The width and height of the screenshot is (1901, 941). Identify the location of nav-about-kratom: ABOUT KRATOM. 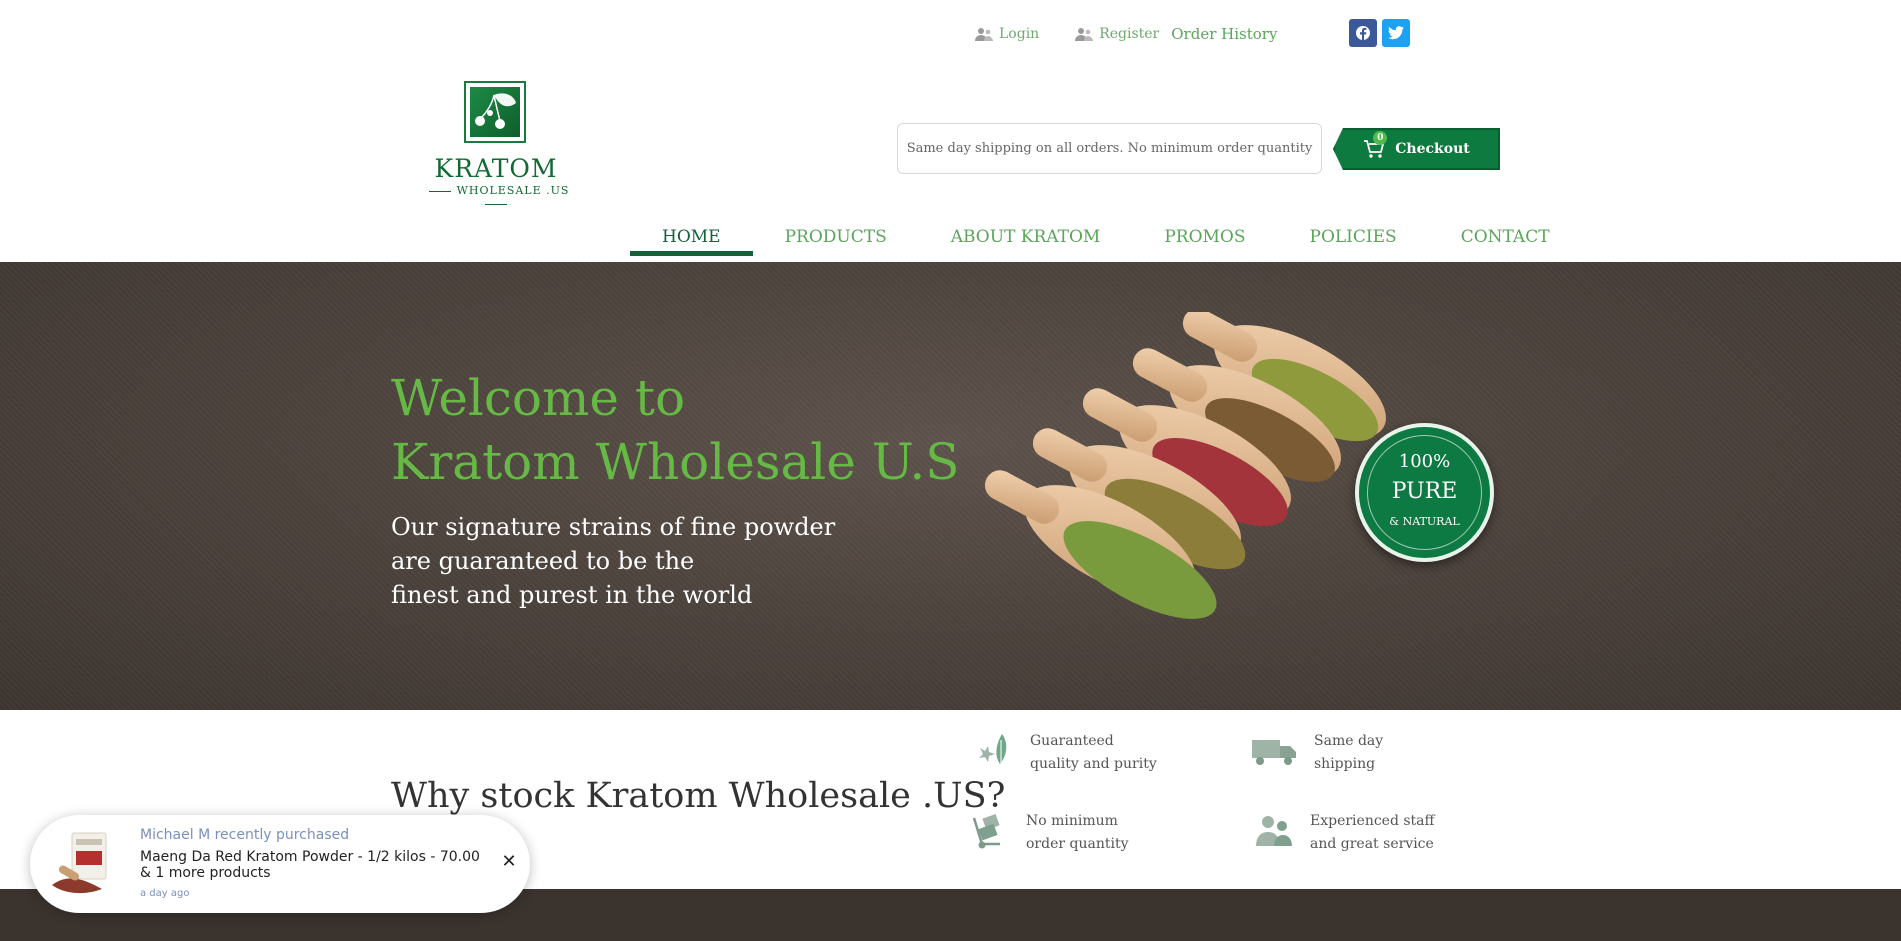
(1026, 237).